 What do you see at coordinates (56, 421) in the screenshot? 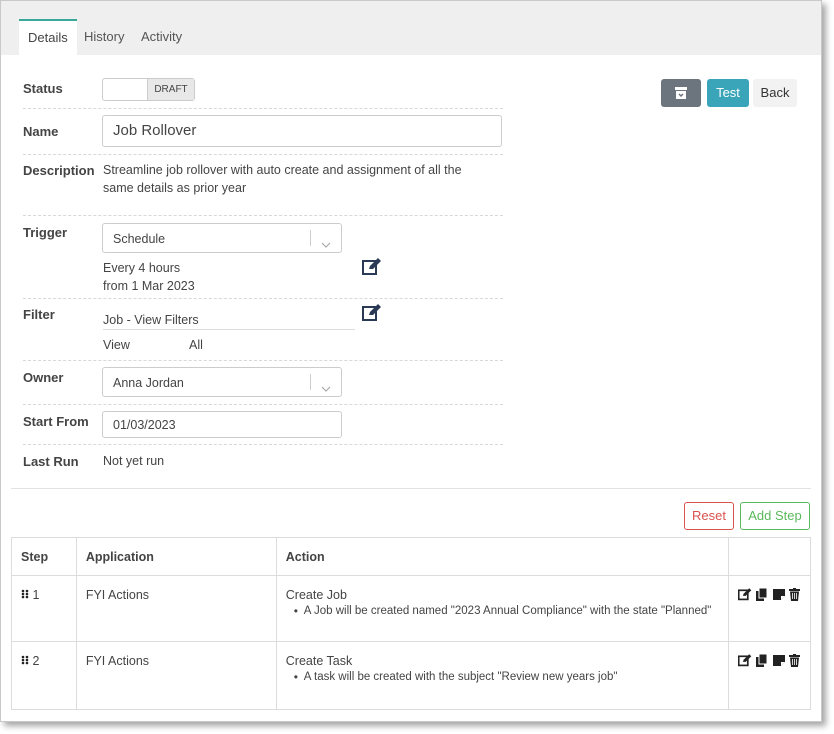
I see `start-from-label: Start From` at bounding box center [56, 421].